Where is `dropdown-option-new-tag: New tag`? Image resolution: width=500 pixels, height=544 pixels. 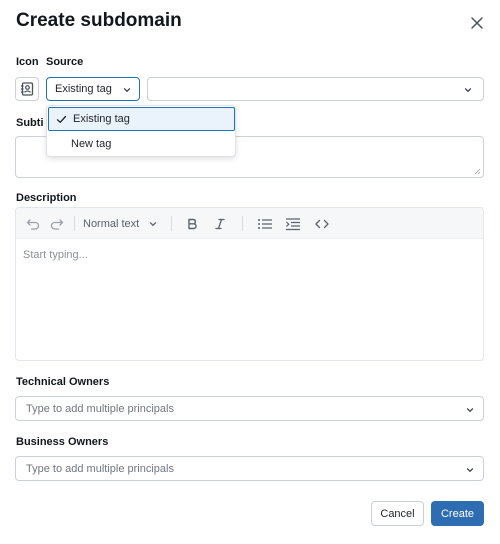
dropdown-option-new-tag: New tag is located at coordinates (141, 144).